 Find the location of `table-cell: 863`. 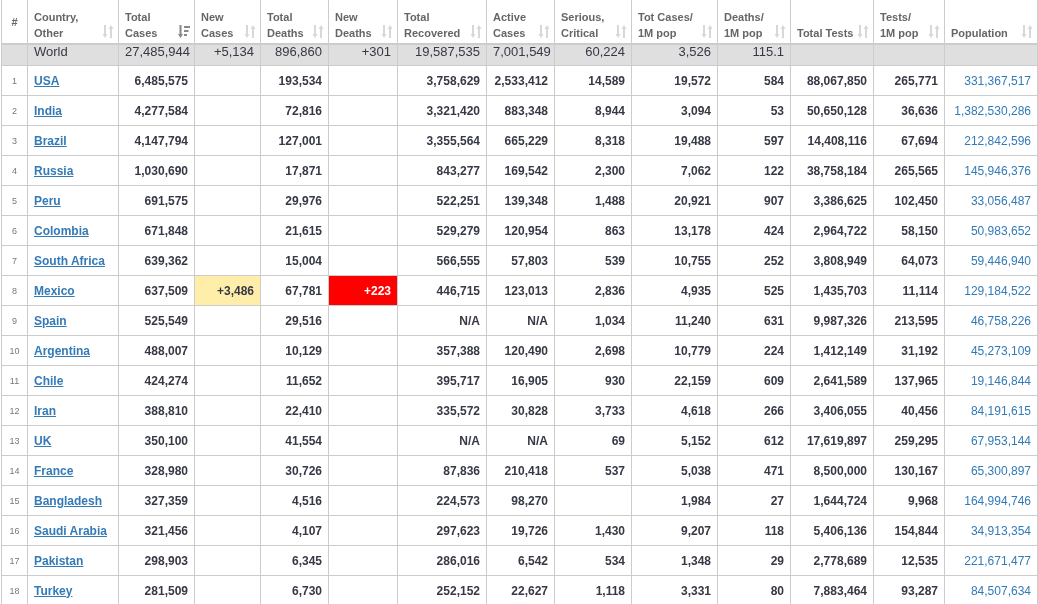

table-cell: 863 is located at coordinates (593, 230).